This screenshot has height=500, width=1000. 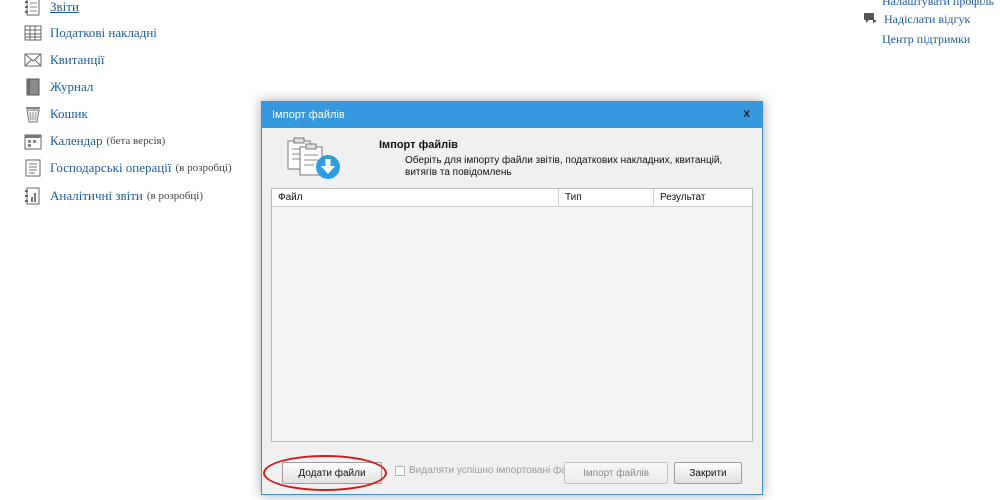 I want to click on envelope-icon, so click(x=33, y=60).